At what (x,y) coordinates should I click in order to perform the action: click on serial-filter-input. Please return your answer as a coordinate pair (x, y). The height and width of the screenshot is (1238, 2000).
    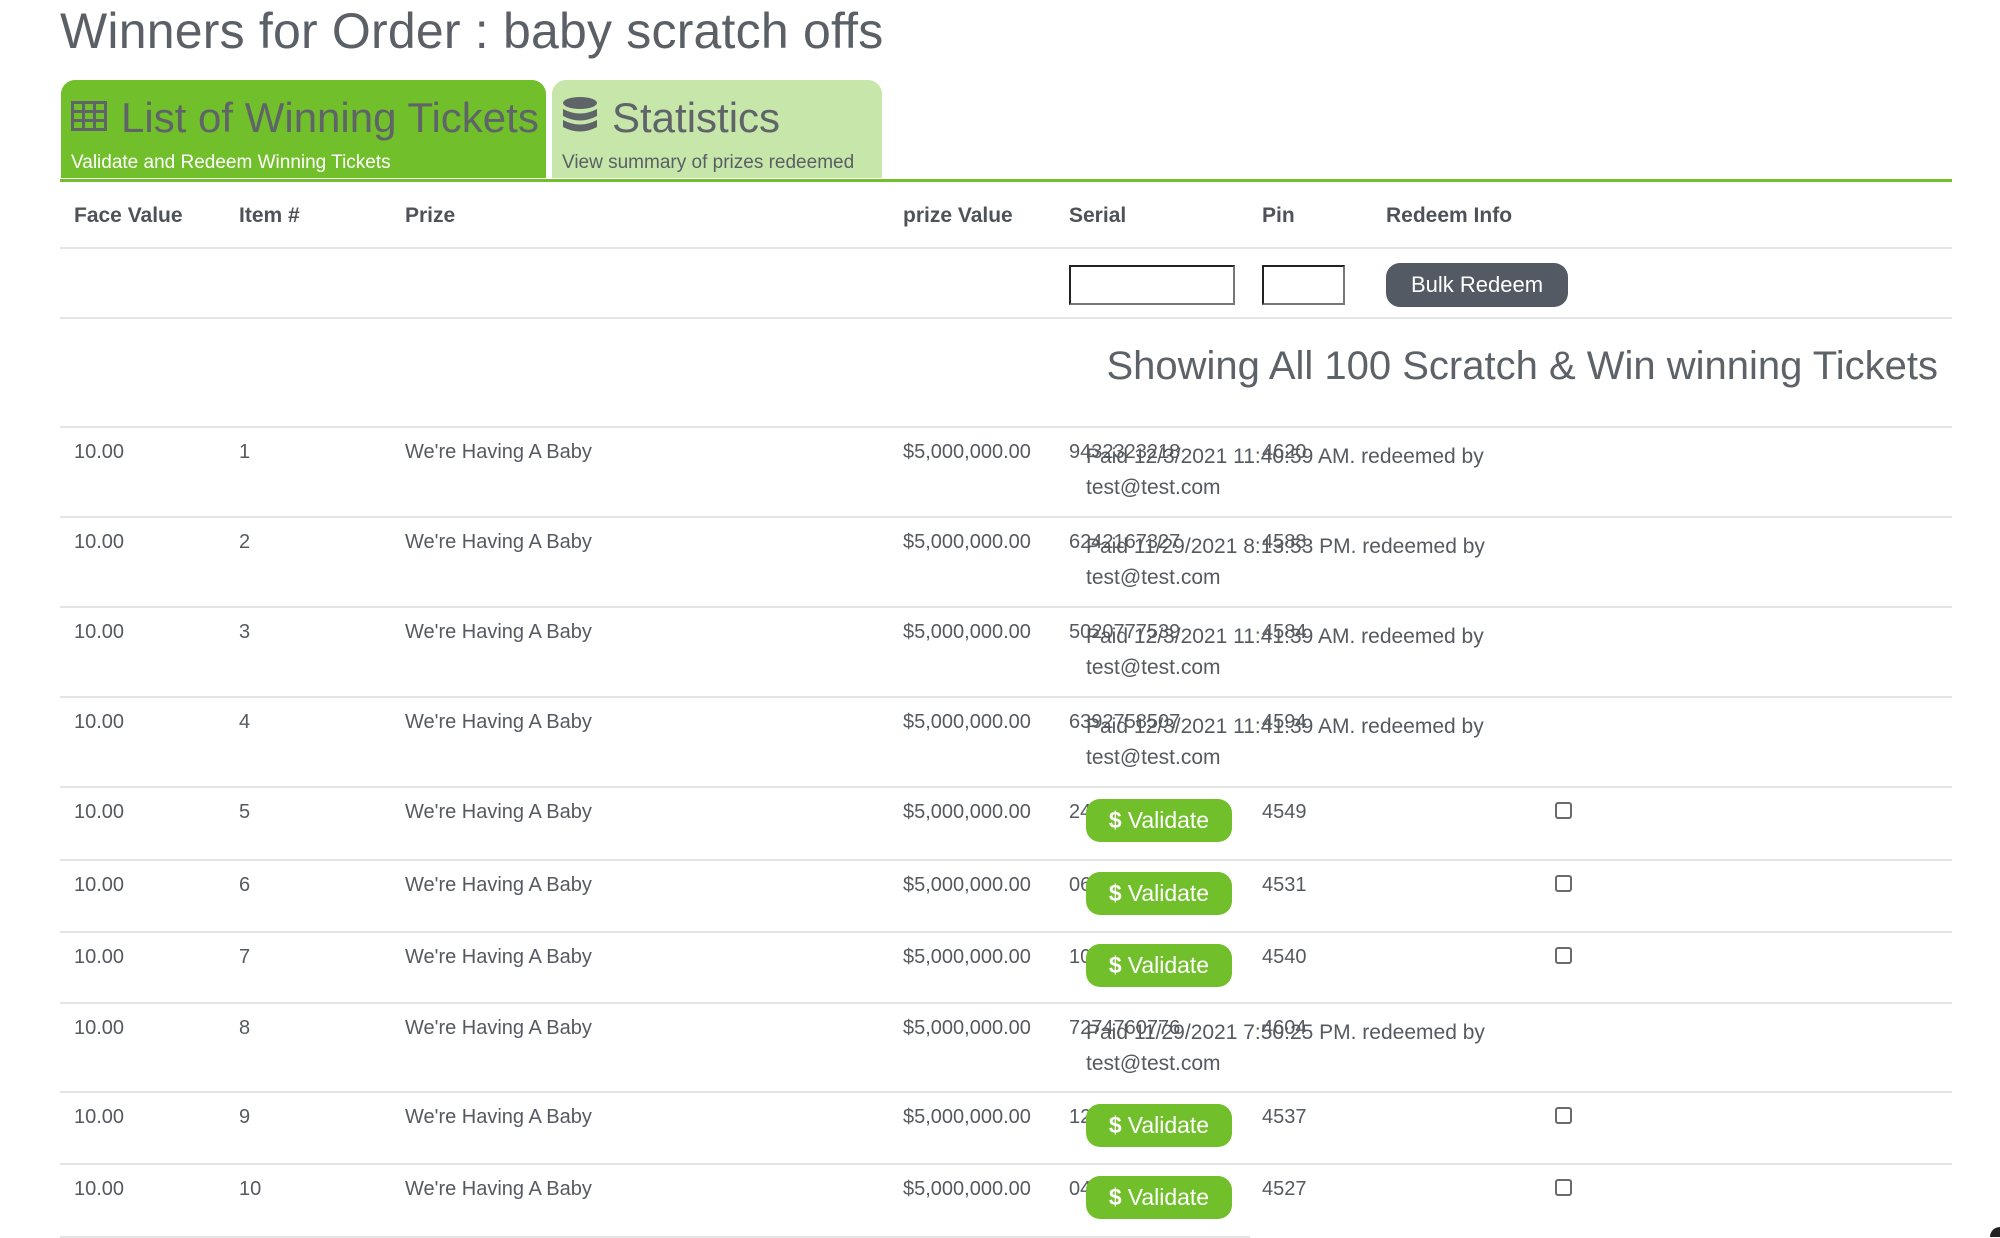
    Looking at the image, I should click on (1152, 285).